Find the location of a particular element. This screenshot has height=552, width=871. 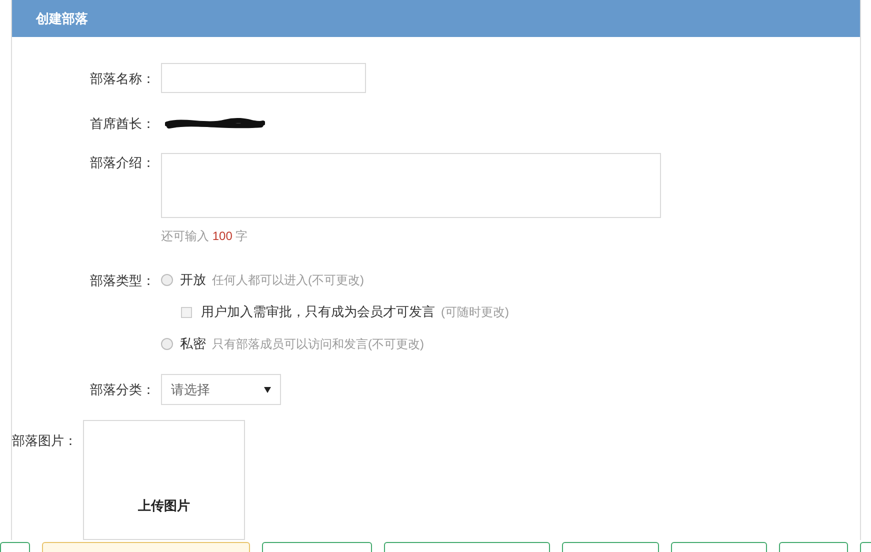

option-label: 开放 is located at coordinates (193, 280).